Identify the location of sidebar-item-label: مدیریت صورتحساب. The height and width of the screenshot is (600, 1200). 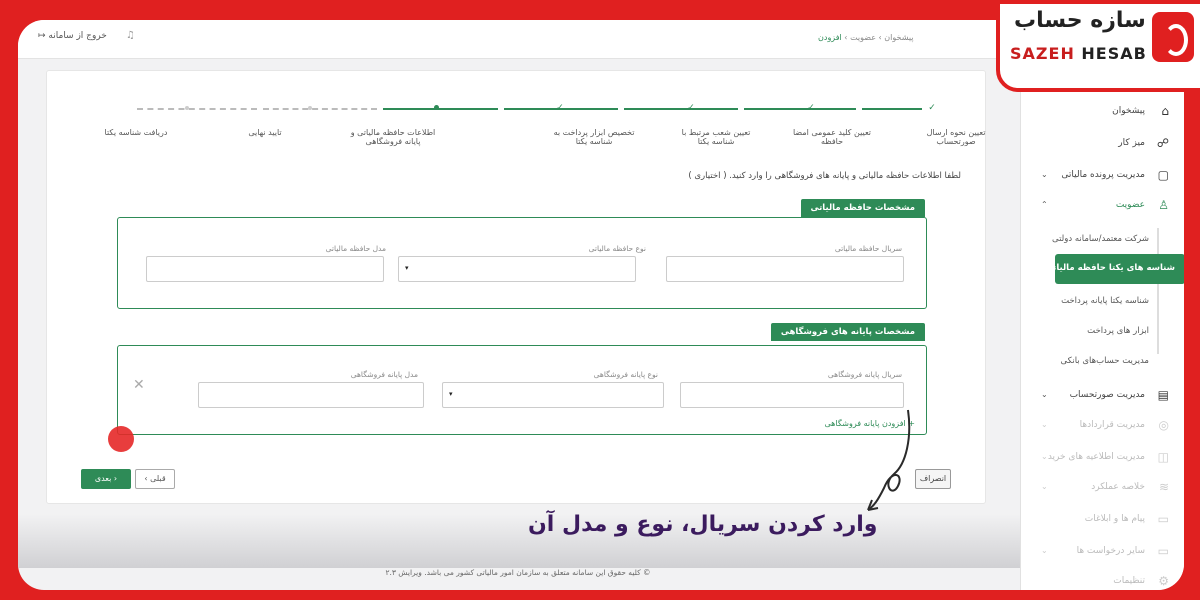
(1107, 395).